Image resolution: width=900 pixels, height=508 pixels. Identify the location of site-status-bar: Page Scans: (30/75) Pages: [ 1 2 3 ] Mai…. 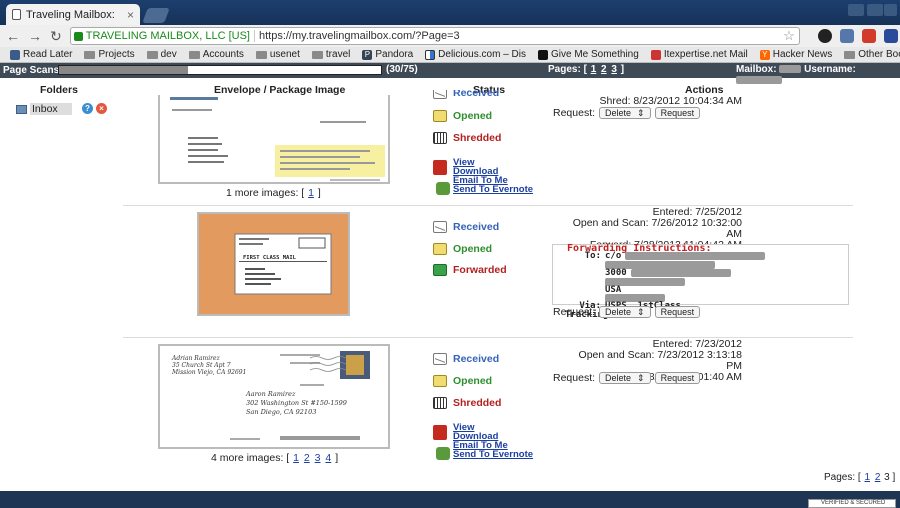
(450, 74).